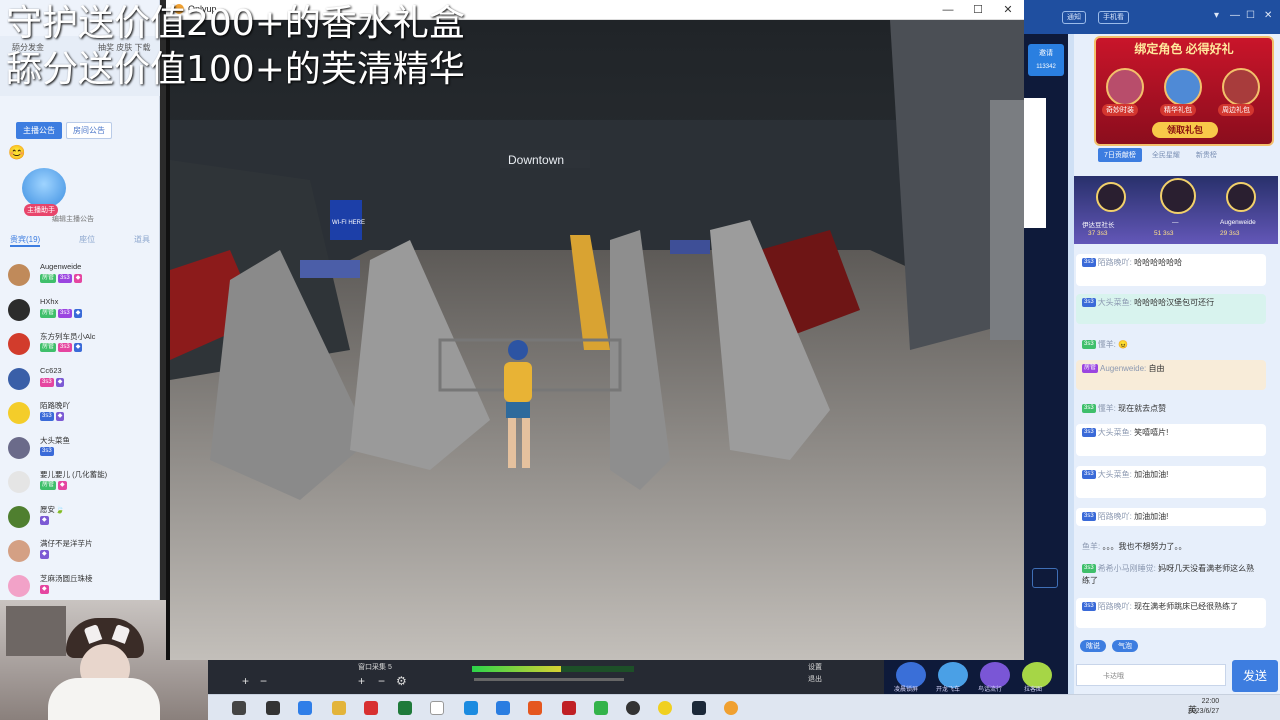 Image resolution: width=1280 pixels, height=720 pixels. What do you see at coordinates (1166, 155) in the screenshot?
I see `tab-star-rank: 全民星耀` at bounding box center [1166, 155].